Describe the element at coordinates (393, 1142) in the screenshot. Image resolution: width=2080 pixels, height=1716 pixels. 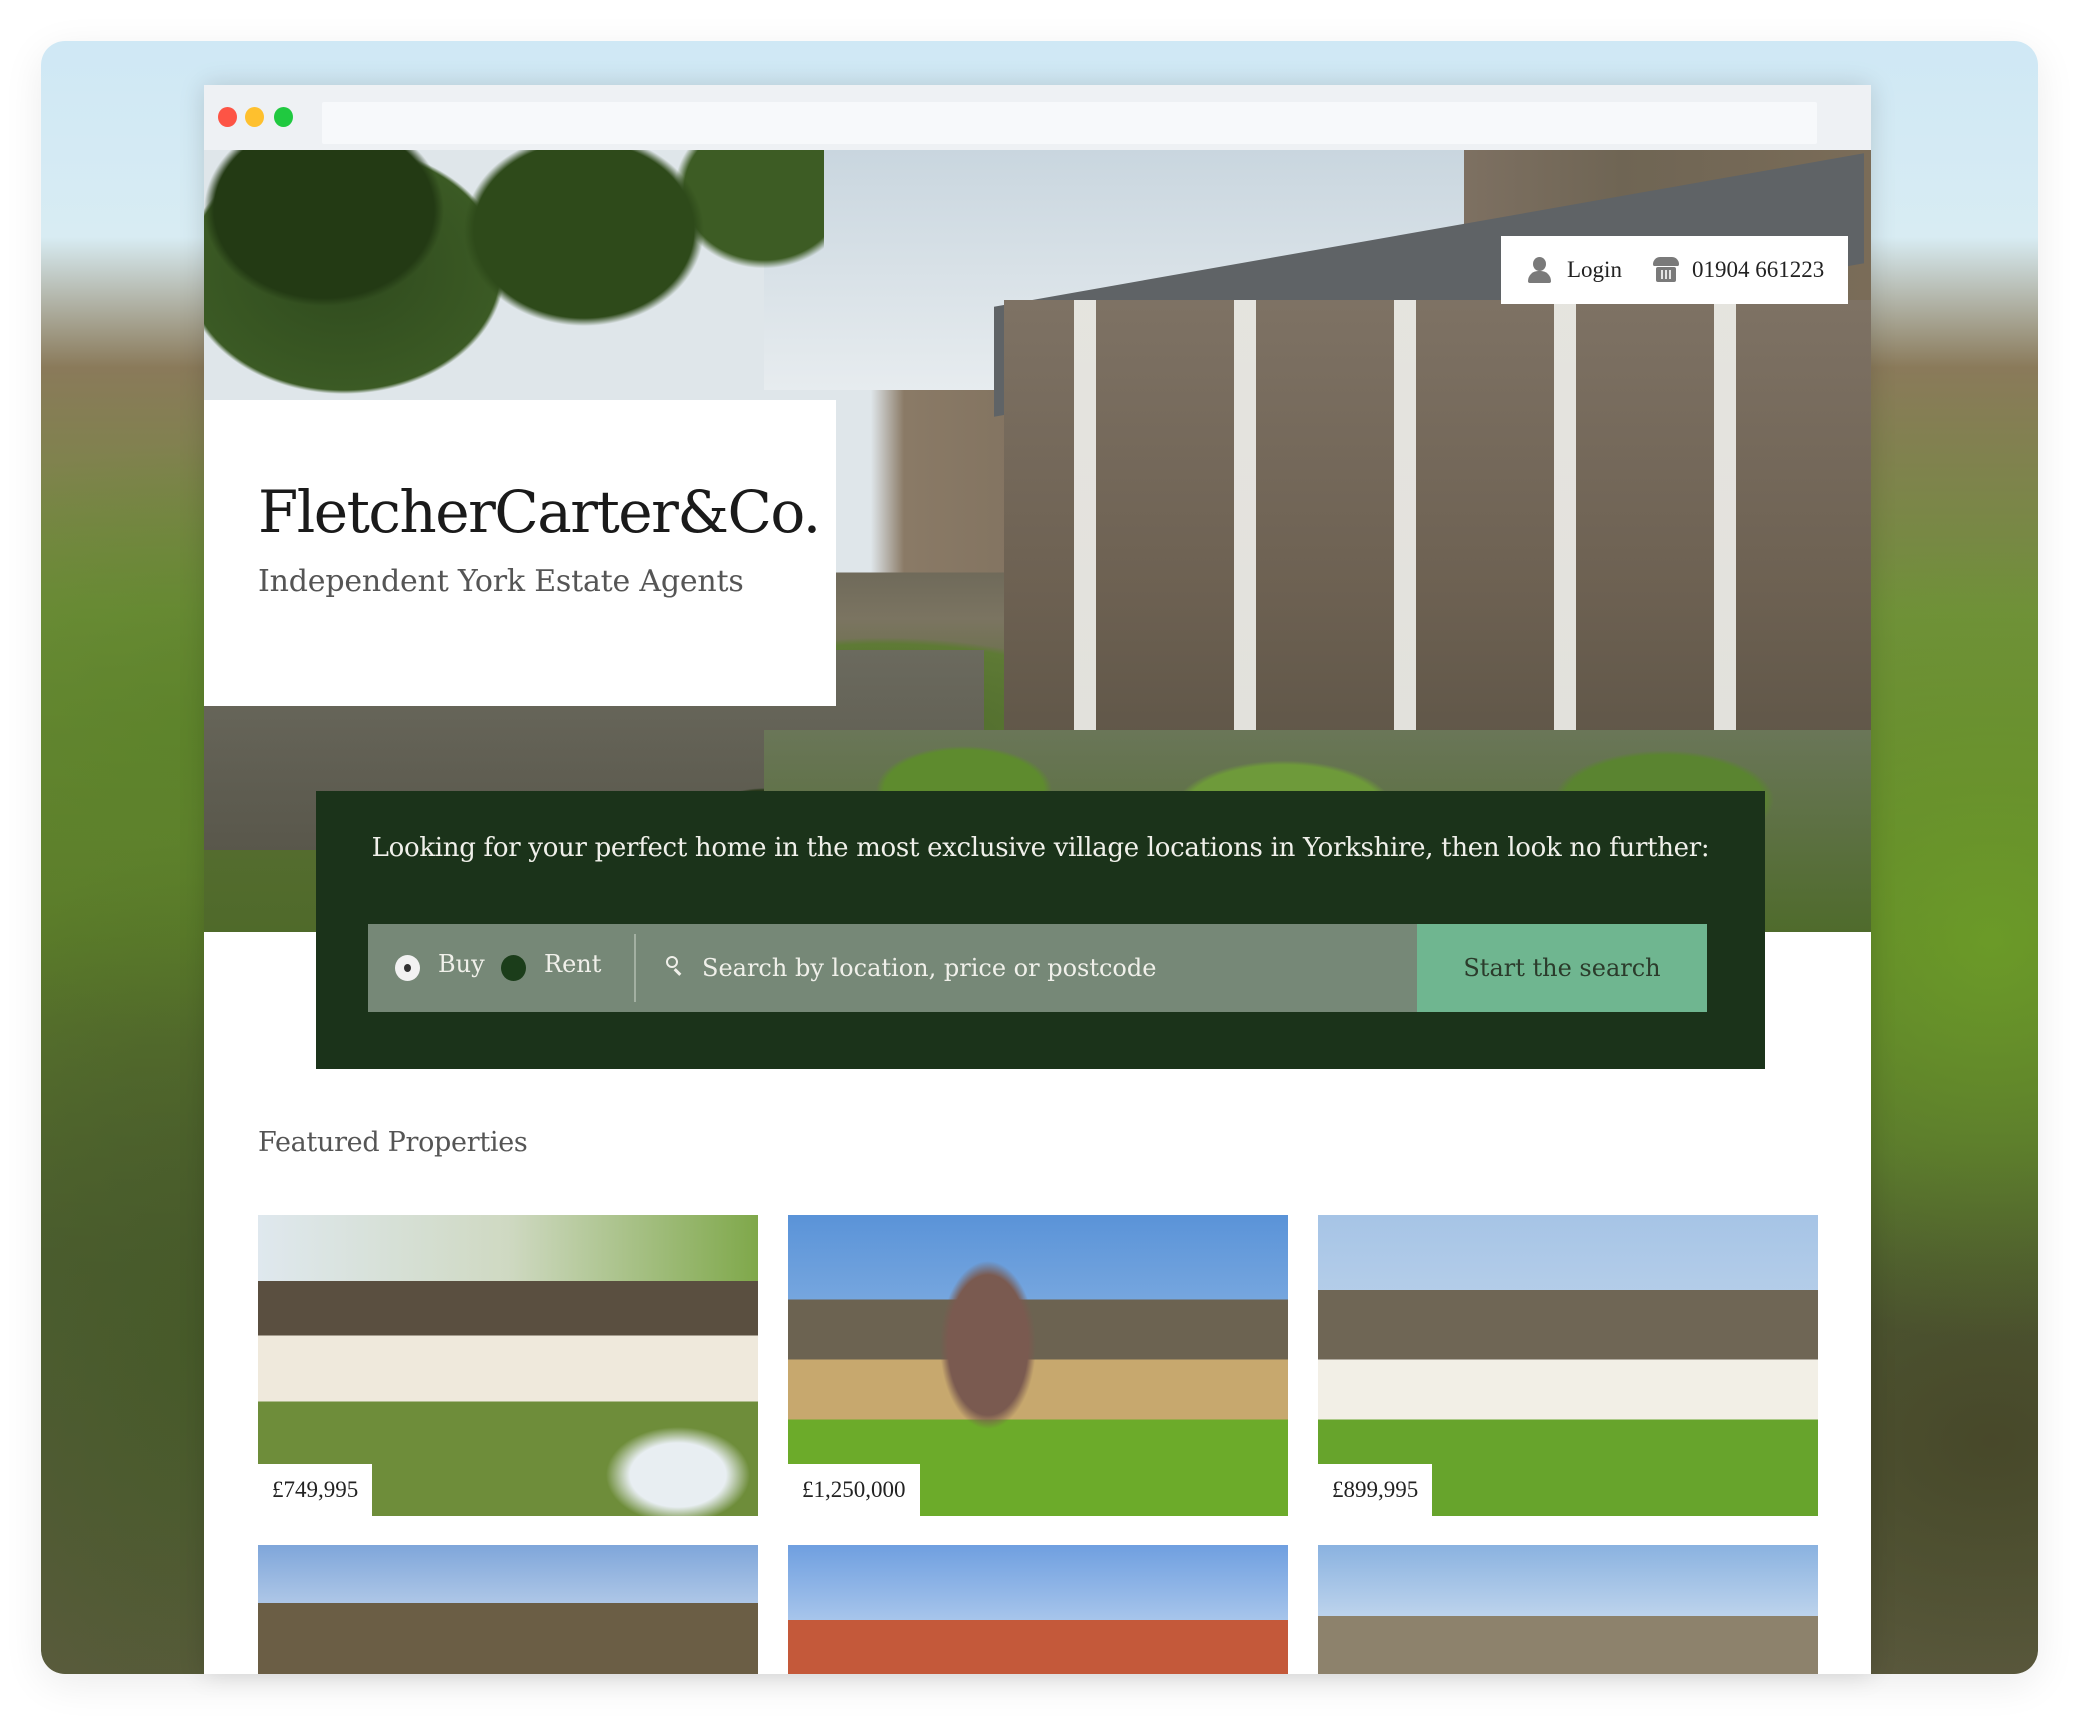
I see `featured-properties-heading: Featured Properties` at that location.